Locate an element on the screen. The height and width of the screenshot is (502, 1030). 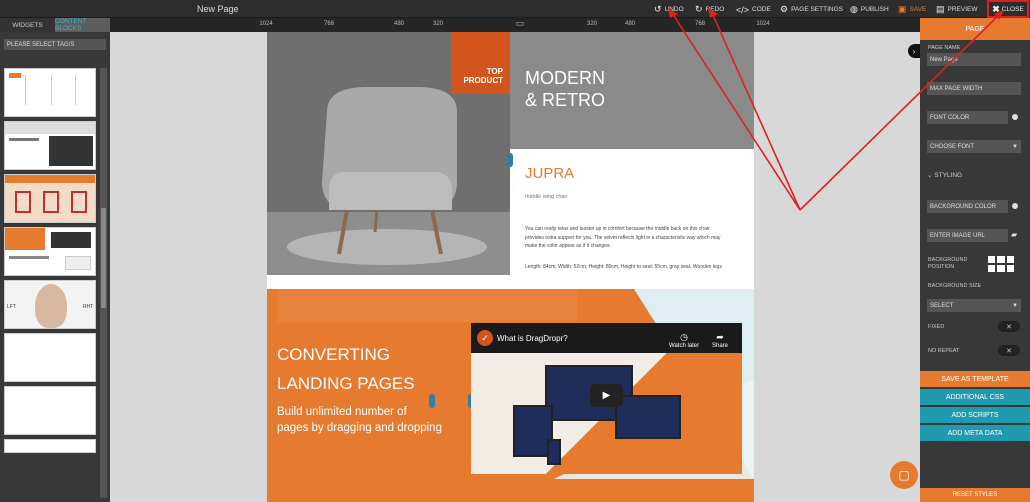
chat-bubble-button: ▢ is located at coordinates (904, 475).